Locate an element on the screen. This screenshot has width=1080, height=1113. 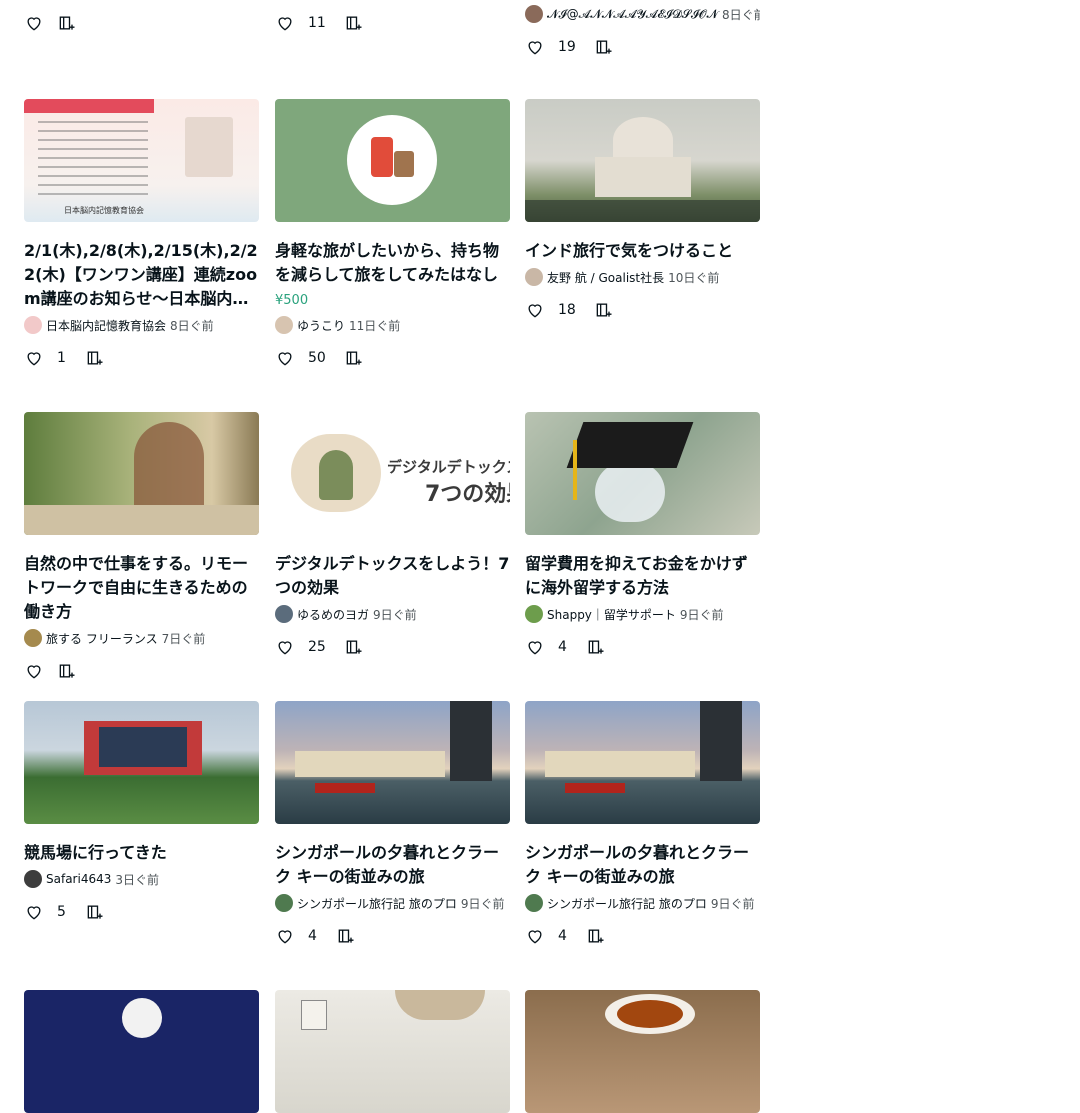
card-meta: 日本脳内記憶教育協会 8日ぐ前 is located at coordinates (141, 325).